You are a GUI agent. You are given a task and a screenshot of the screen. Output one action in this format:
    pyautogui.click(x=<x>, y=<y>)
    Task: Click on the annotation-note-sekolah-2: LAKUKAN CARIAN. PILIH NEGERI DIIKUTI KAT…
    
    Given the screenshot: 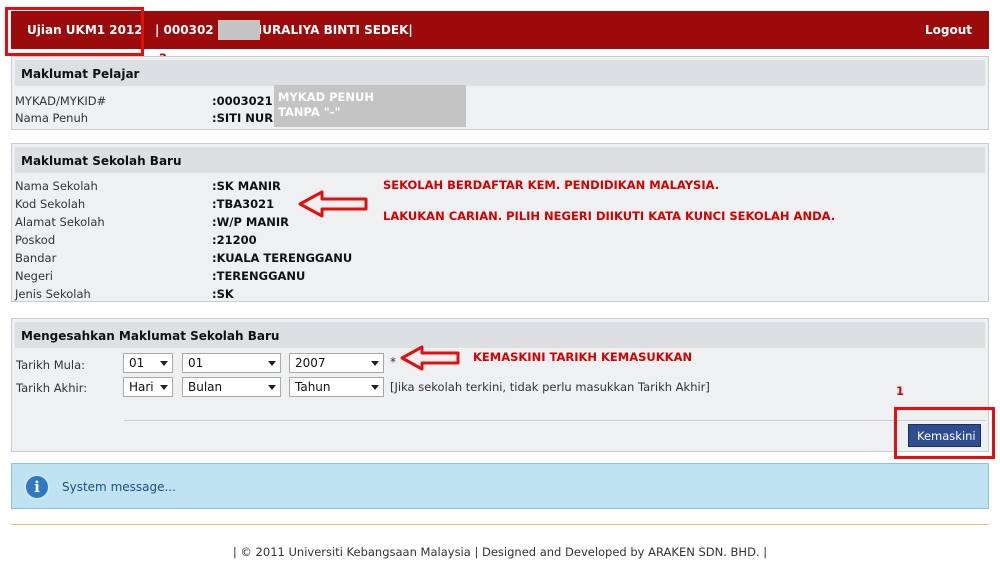 What is the action you would take?
    pyautogui.click(x=609, y=216)
    